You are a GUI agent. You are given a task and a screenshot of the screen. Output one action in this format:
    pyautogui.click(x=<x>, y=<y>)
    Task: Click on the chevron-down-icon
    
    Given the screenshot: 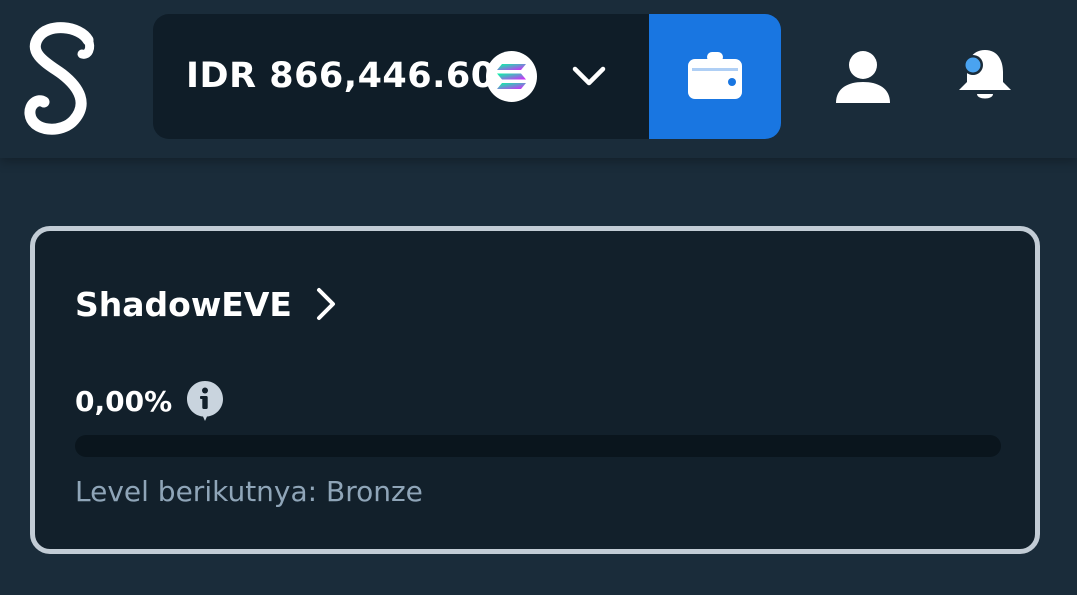 What is the action you would take?
    pyautogui.click(x=589, y=77)
    